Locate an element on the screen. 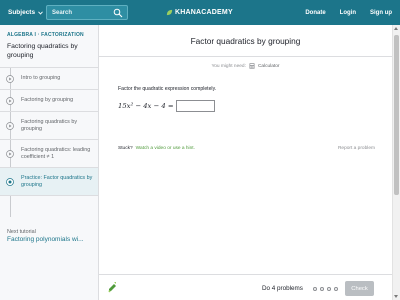  report-problem-link: Report a problem is located at coordinates (356, 148).